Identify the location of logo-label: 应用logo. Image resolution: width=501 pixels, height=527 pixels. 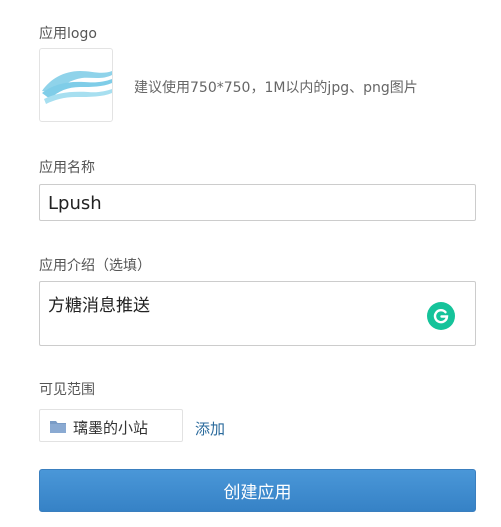
(68, 34).